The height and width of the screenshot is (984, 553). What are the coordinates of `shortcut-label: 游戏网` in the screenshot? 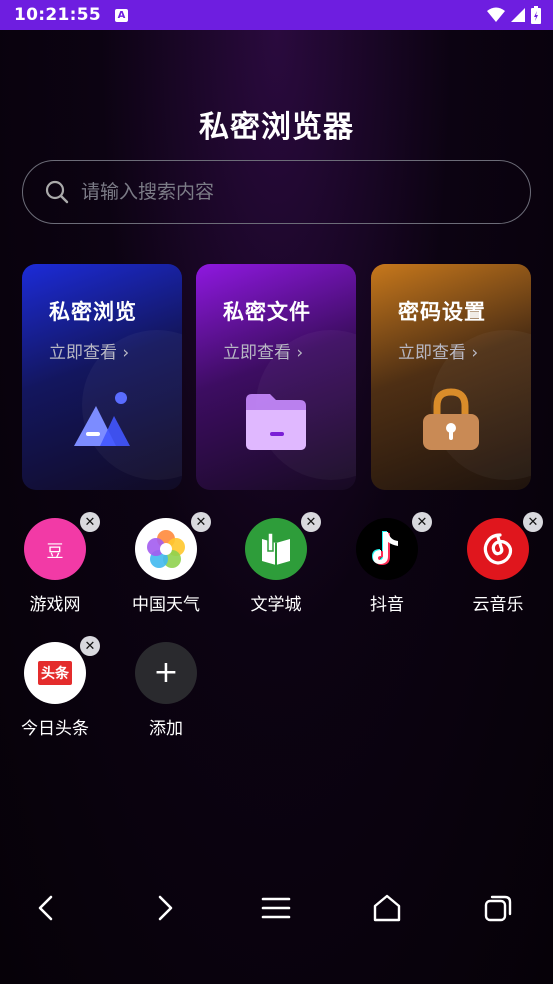 It's located at (55, 605).